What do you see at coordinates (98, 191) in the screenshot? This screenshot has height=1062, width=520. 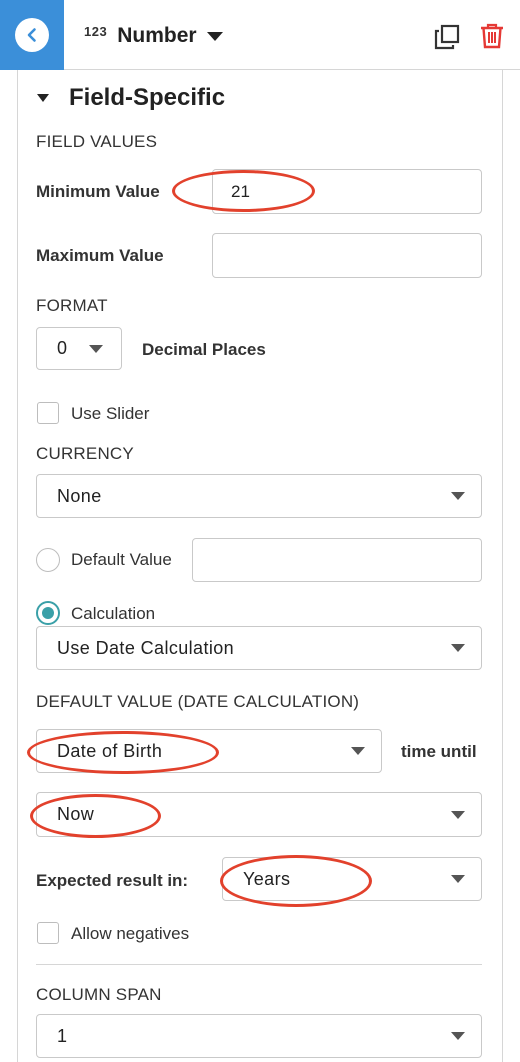 I see `minimum-value-label: Minimum Value` at bounding box center [98, 191].